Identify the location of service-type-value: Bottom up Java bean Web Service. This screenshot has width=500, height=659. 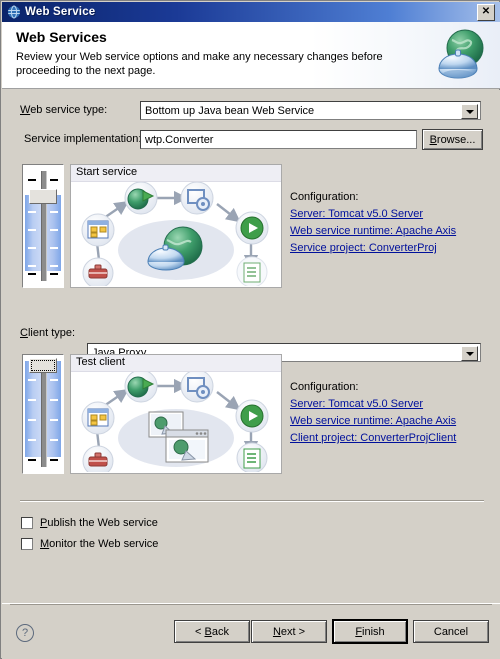
(230, 110).